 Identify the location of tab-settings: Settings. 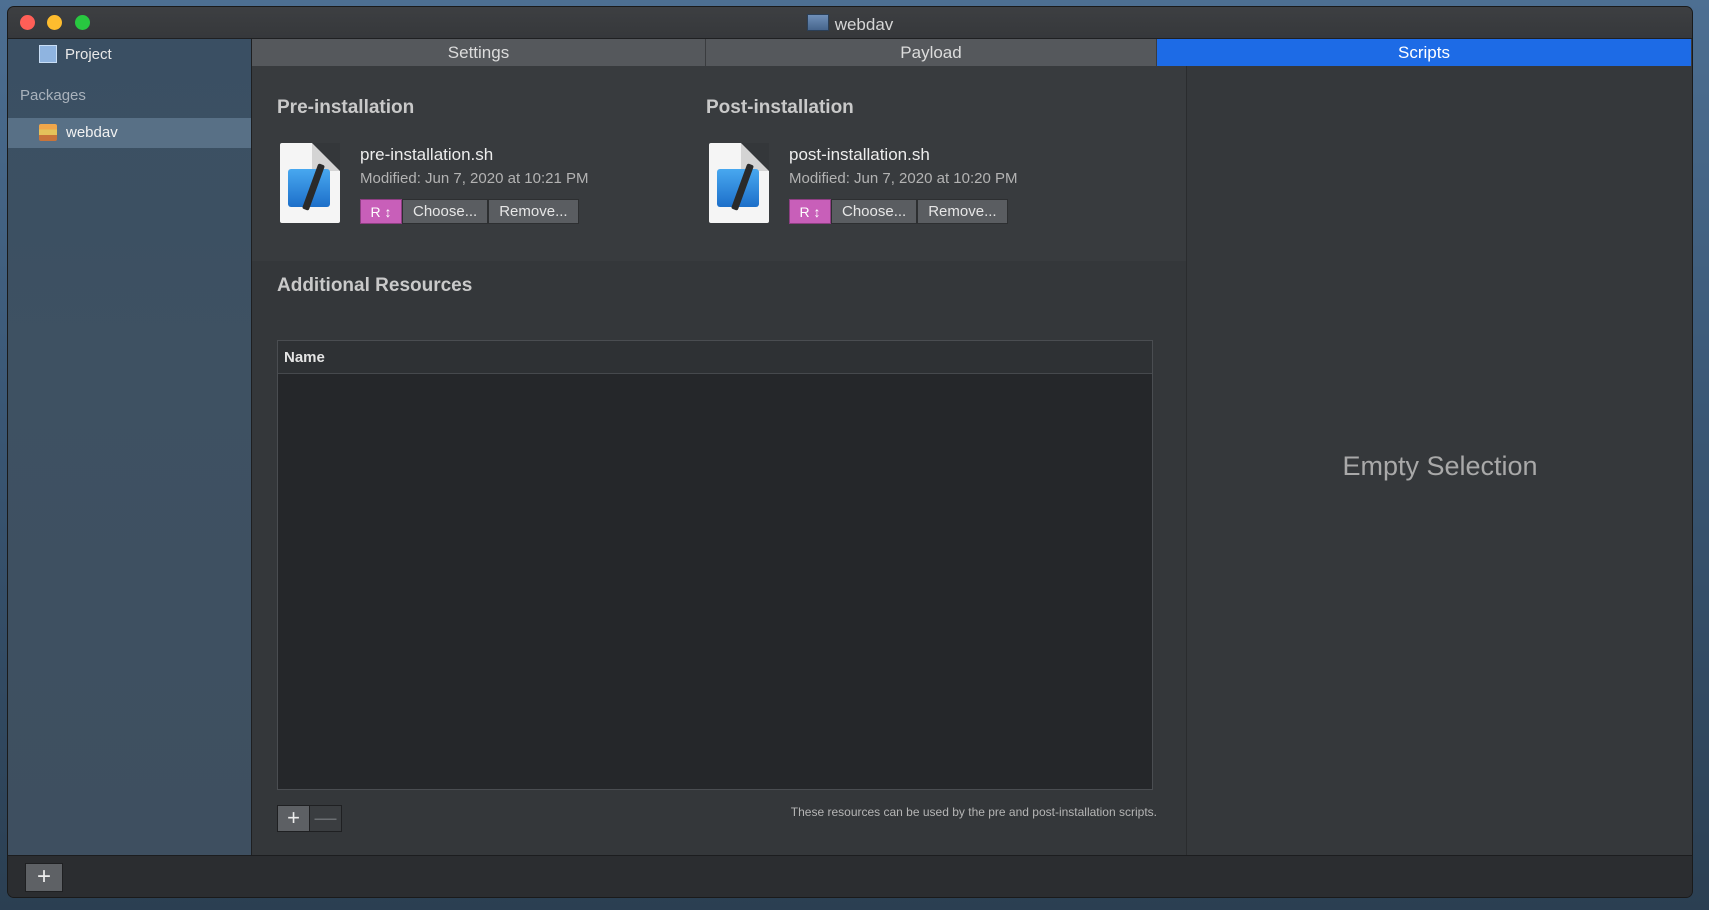
(479, 52).